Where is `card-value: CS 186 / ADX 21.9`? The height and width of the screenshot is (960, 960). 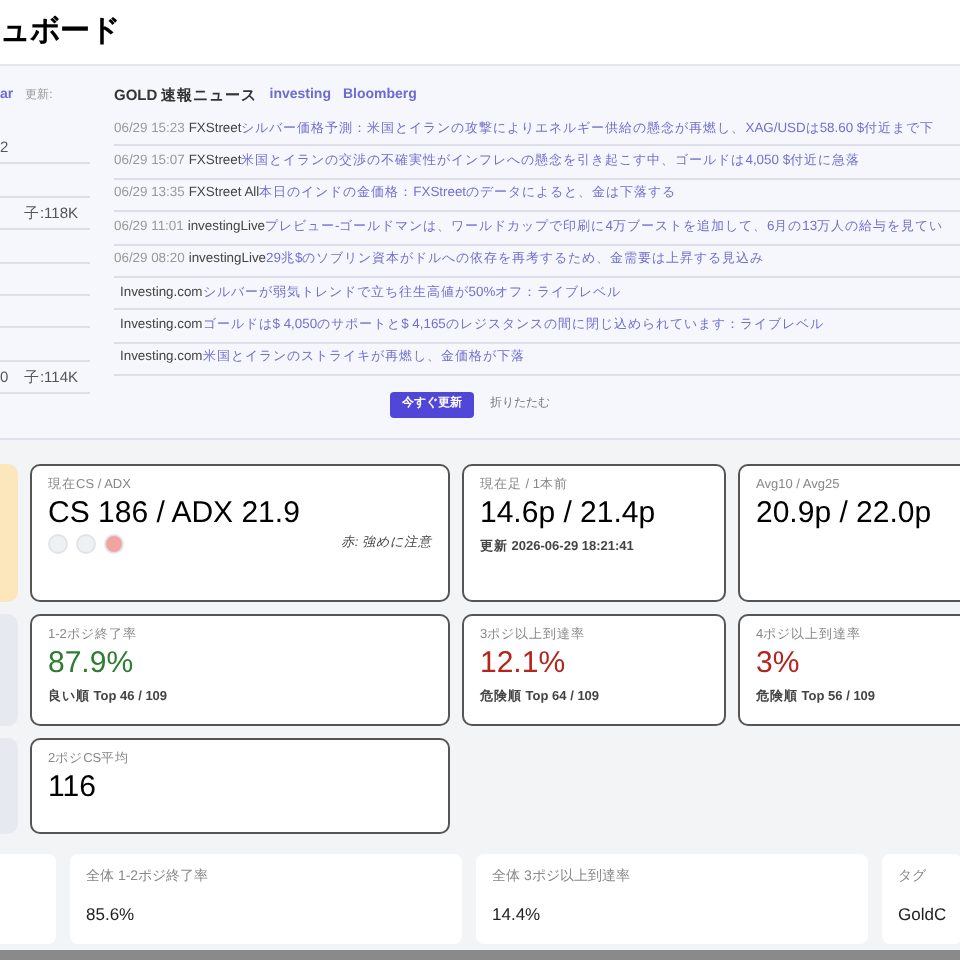
card-value: CS 186 / ADX 21.9 is located at coordinates (175, 513).